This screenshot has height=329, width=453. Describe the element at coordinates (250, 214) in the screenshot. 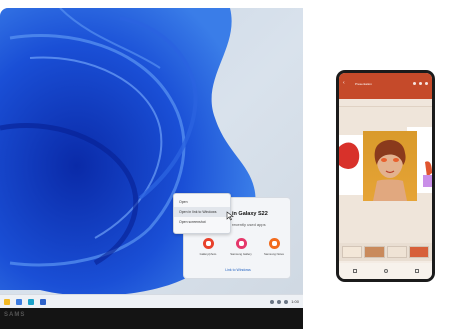

I see `flyout-title: in Galaxy S22` at that location.